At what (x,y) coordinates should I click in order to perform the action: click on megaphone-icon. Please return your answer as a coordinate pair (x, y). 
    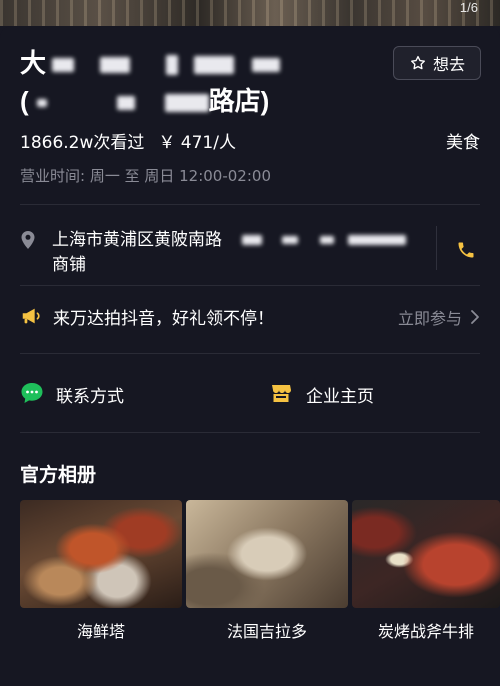
    Looking at the image, I should click on (31, 316).